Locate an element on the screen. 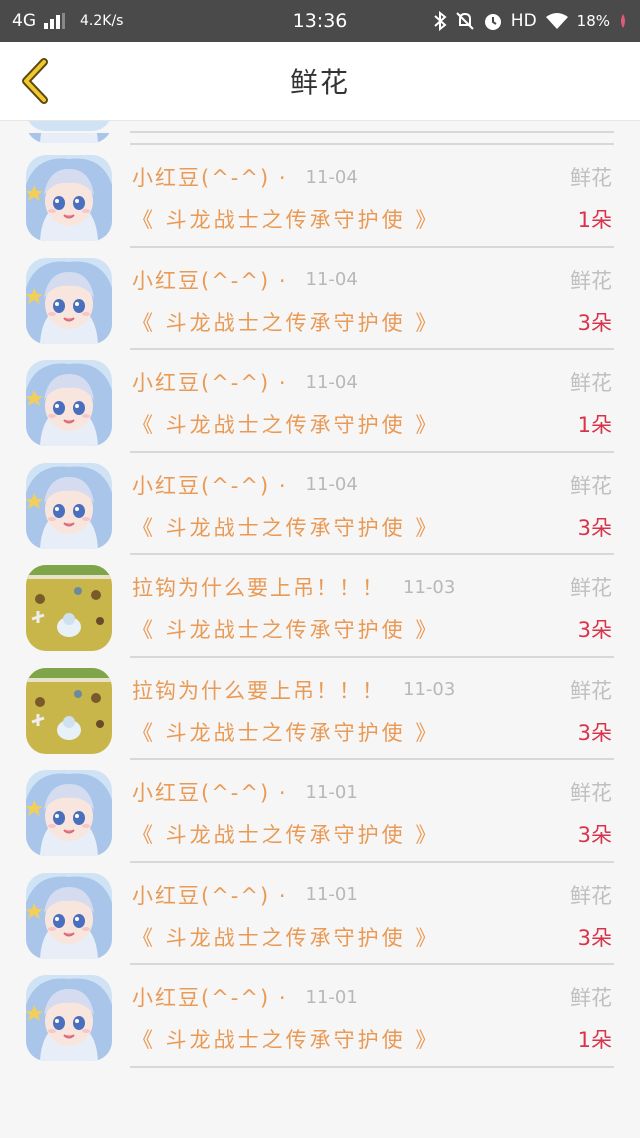 The image size is (640, 1138). back-chevron-icon is located at coordinates (35, 81).